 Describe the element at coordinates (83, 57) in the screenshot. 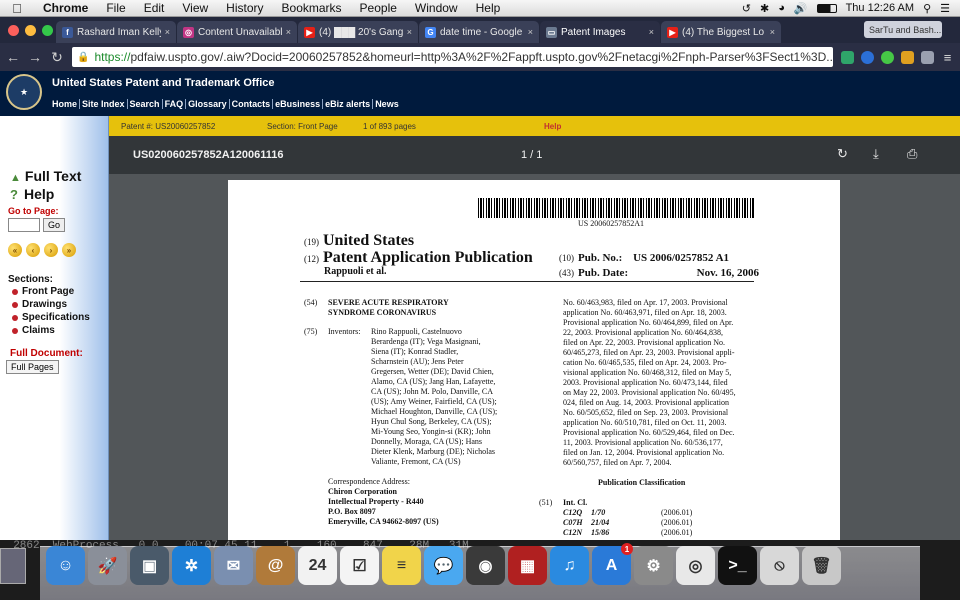

I see `lock-icon: 🔒` at that location.